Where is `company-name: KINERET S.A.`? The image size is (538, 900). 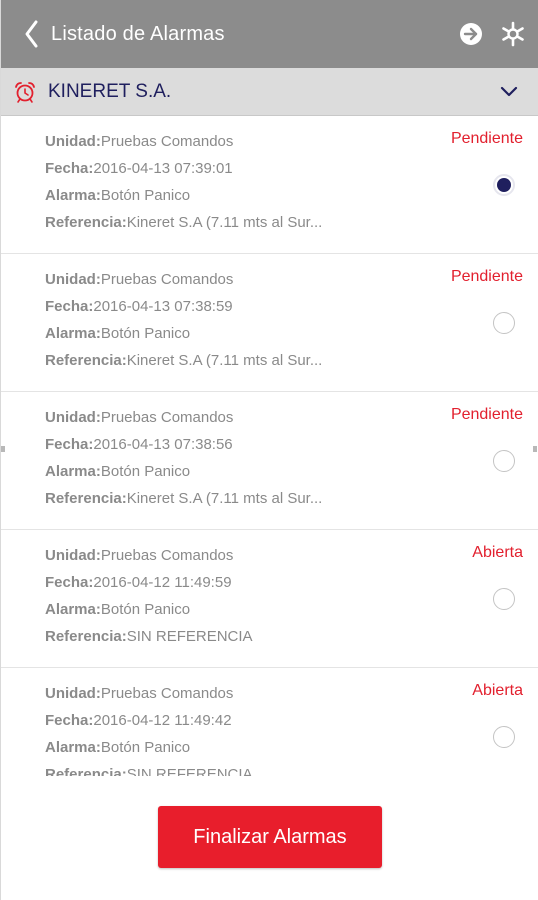
company-name: KINERET S.A. is located at coordinates (110, 91).